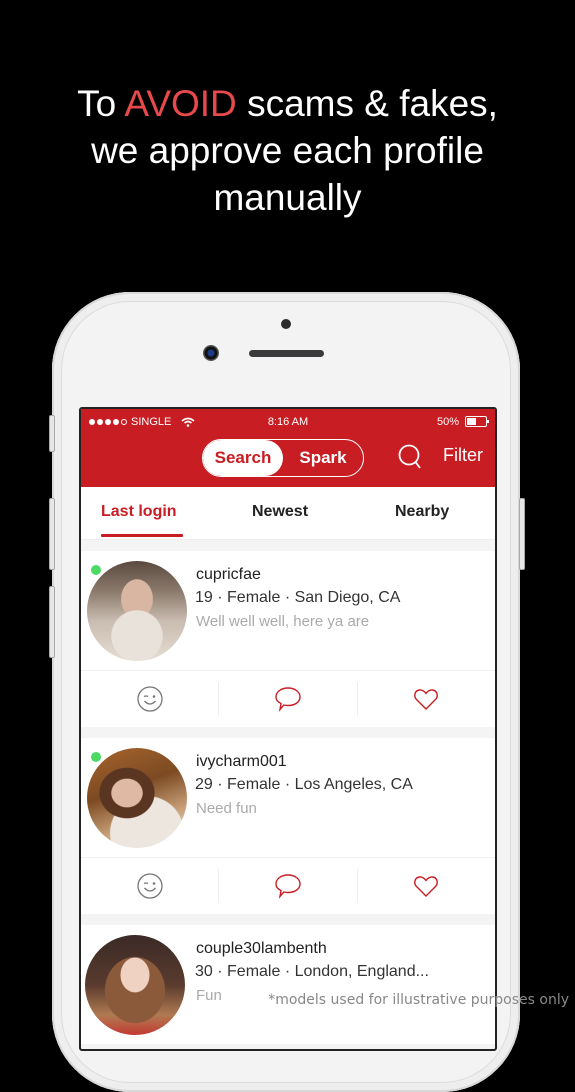 Image resolution: width=575 pixels, height=1092 pixels. What do you see at coordinates (226, 808) in the screenshot?
I see `profile-bio: Need fun` at bounding box center [226, 808].